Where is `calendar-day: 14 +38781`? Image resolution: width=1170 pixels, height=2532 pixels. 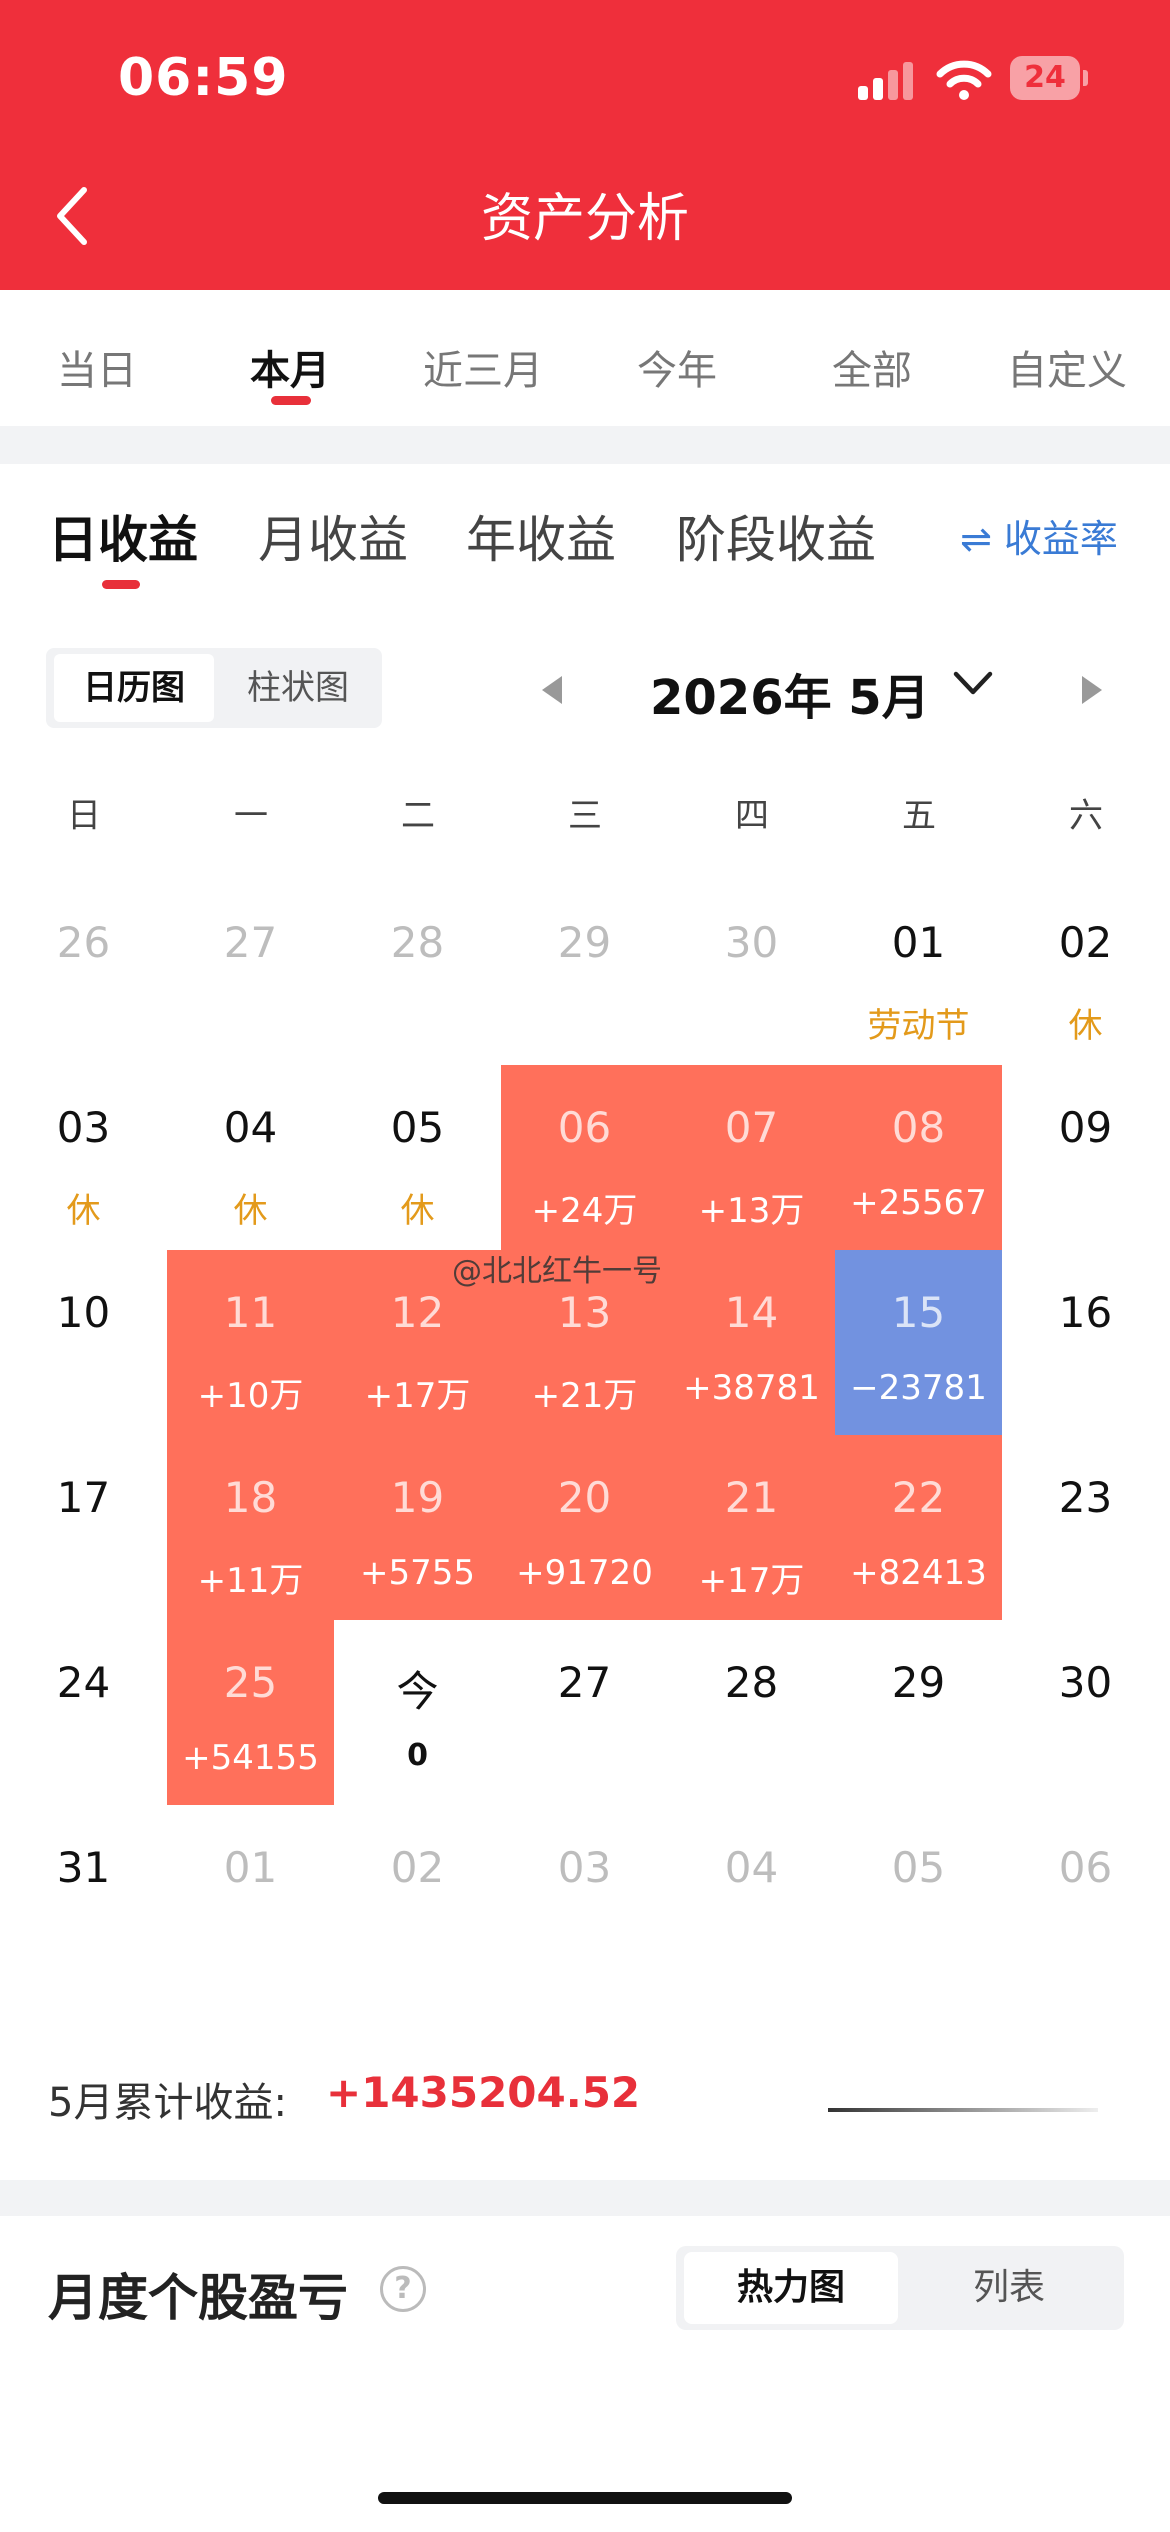
calendar-day: 14 +38781 is located at coordinates (751, 1342).